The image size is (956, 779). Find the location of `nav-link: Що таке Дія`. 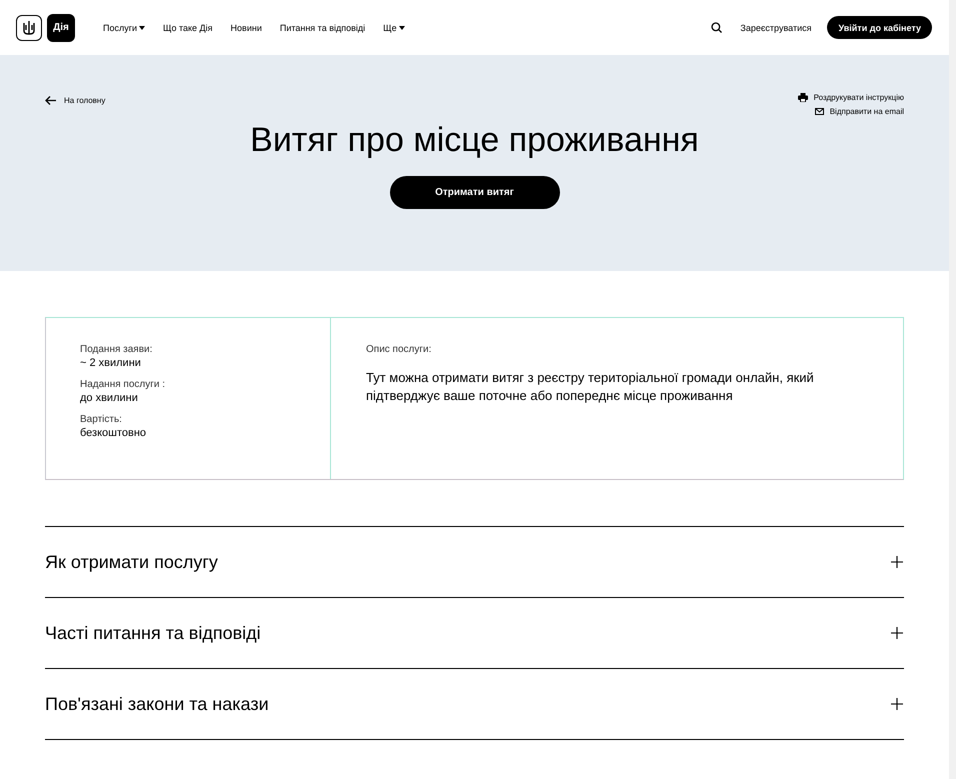

nav-link: Що таке Дія is located at coordinates (188, 27).